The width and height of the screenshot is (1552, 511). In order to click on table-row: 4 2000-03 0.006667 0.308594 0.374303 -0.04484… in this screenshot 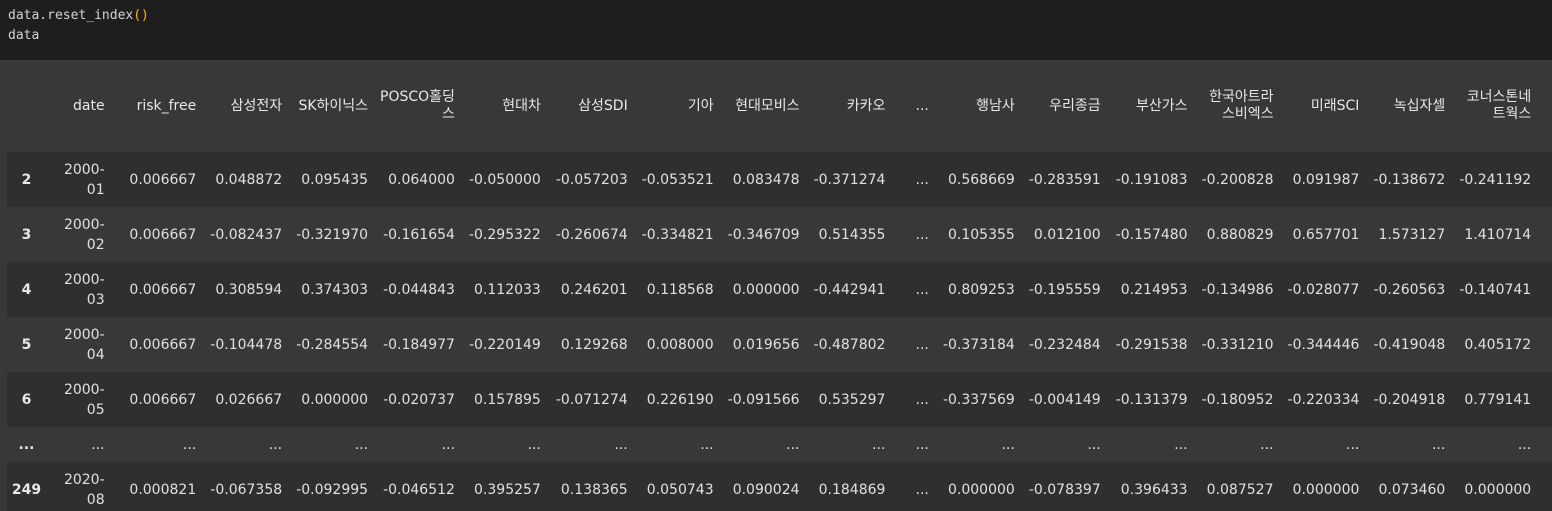, I will do `click(779, 289)`.